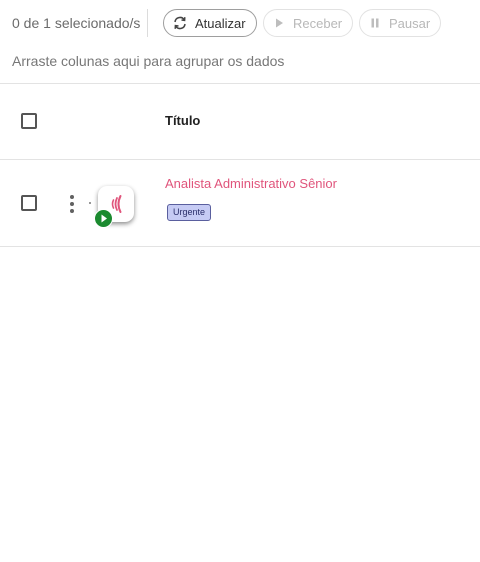  What do you see at coordinates (240, 246) in the screenshot?
I see `row-bottom-border` at bounding box center [240, 246].